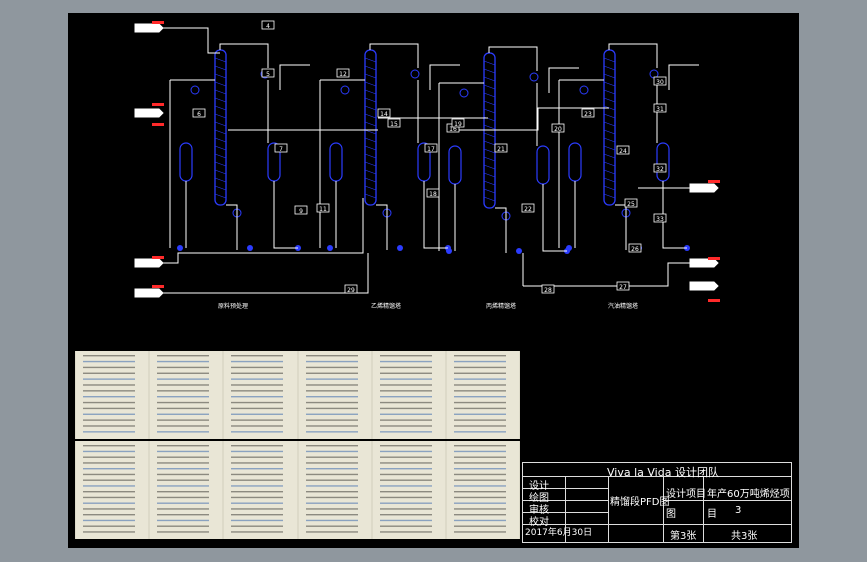 This screenshot has height=562, width=867. What do you see at coordinates (301, 211) in the screenshot?
I see `stream-number: 9` at bounding box center [301, 211].